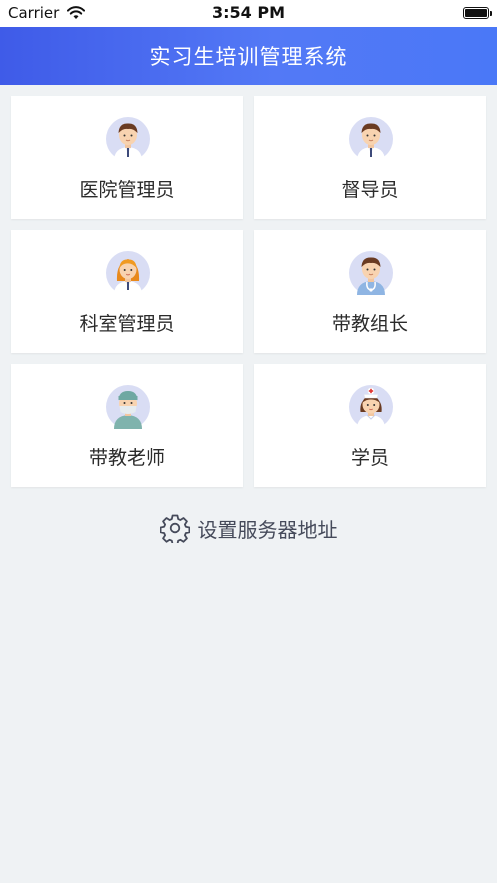 The height and width of the screenshot is (883, 497). I want to click on battery-icon, so click(477, 13).